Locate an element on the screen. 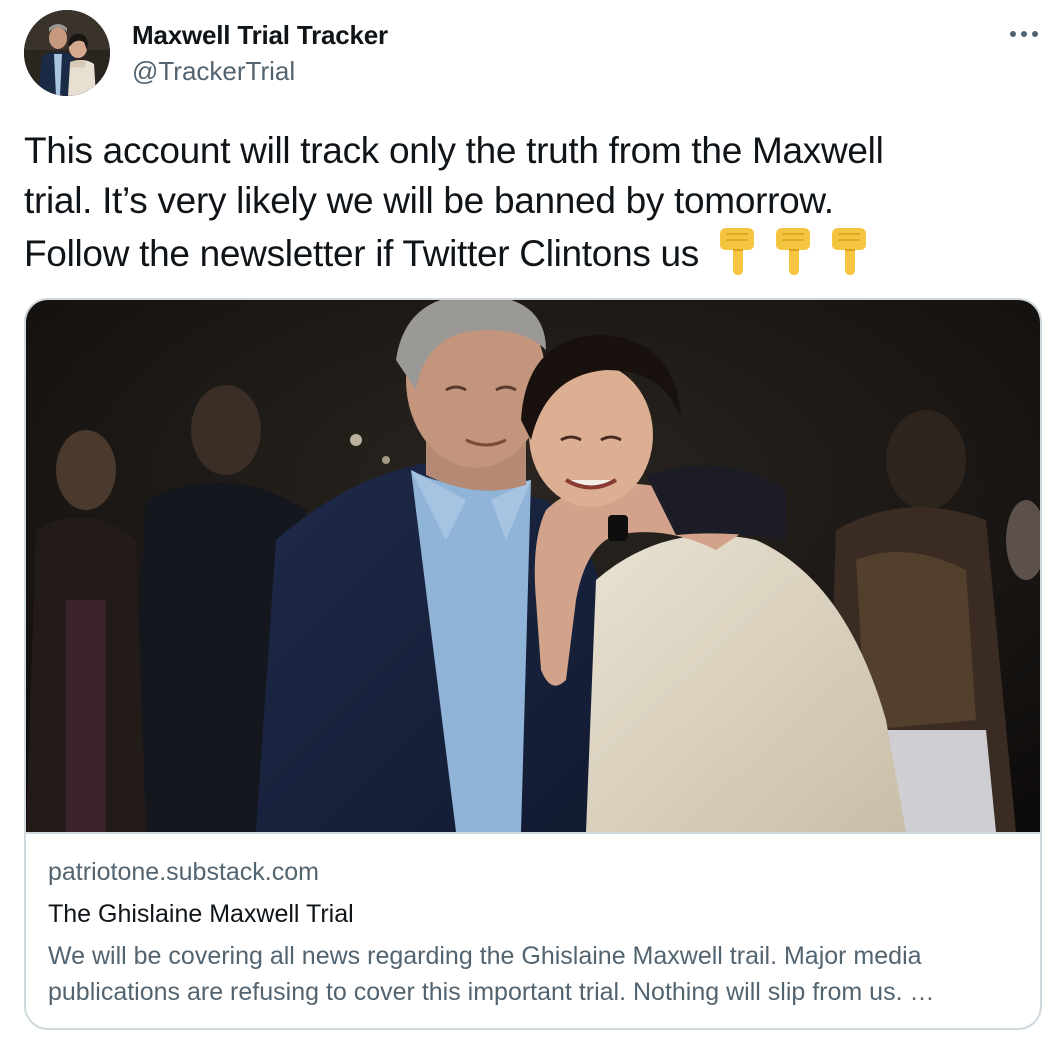 The width and height of the screenshot is (1060, 1048). card-title: The Ghislaine Maxwell Trial is located at coordinates (201, 914).